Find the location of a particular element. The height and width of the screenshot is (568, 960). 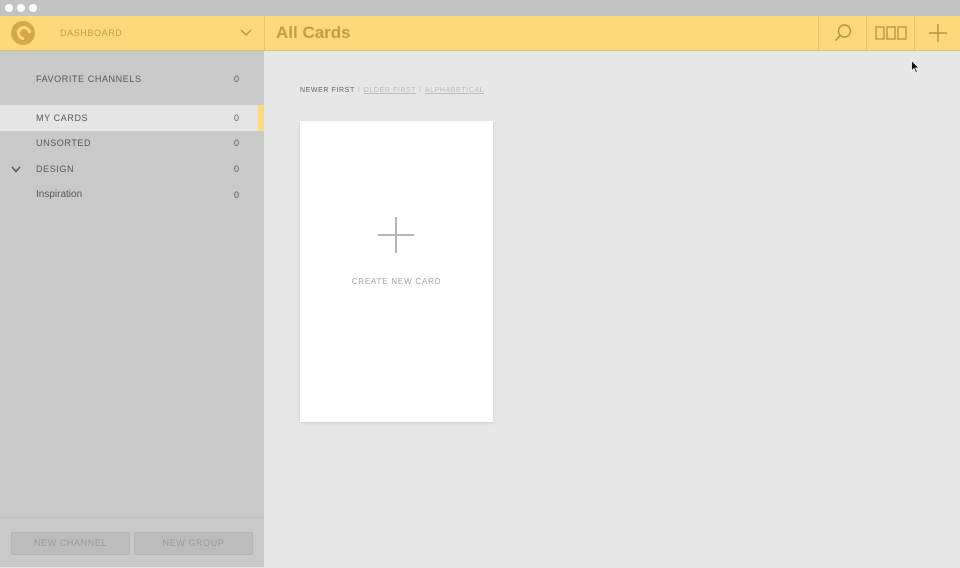

view-toggle-button is located at coordinates (890, 33).